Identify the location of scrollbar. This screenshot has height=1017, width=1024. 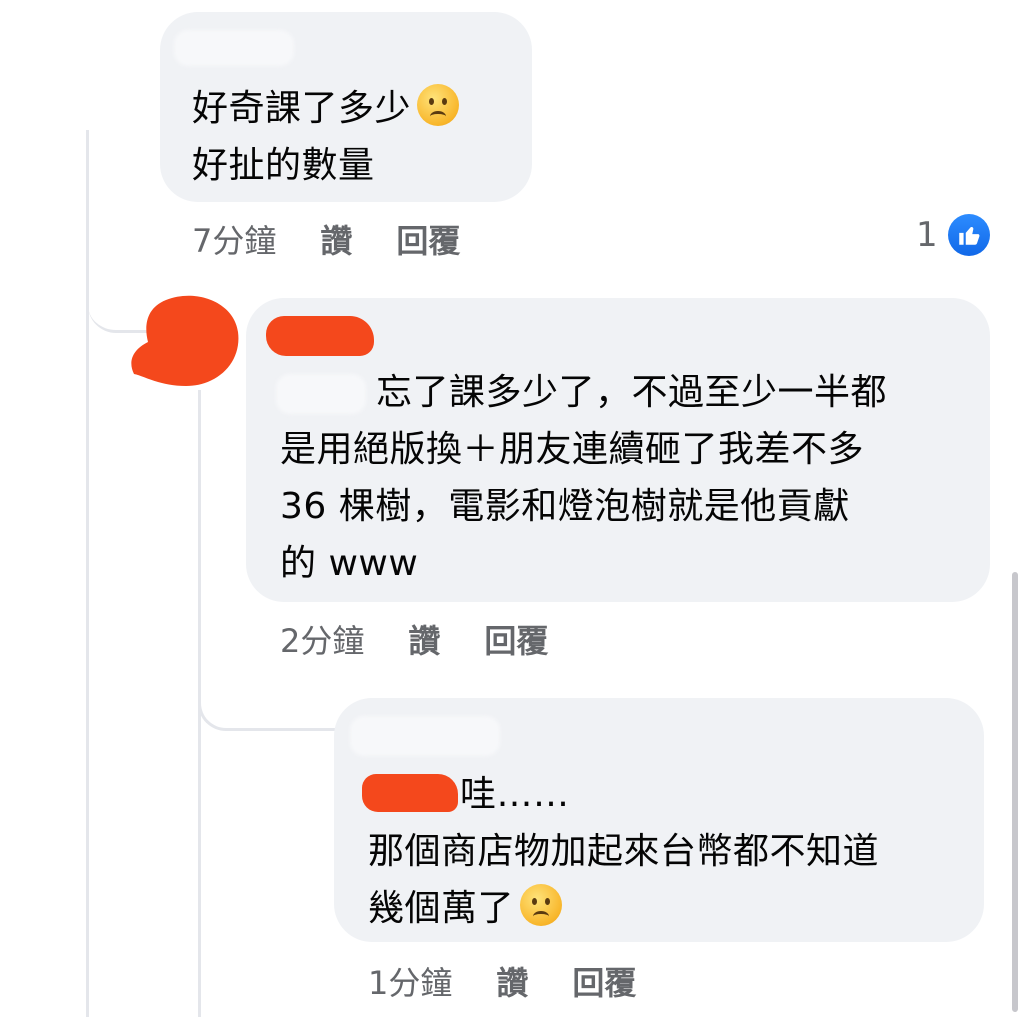
(1015, 792).